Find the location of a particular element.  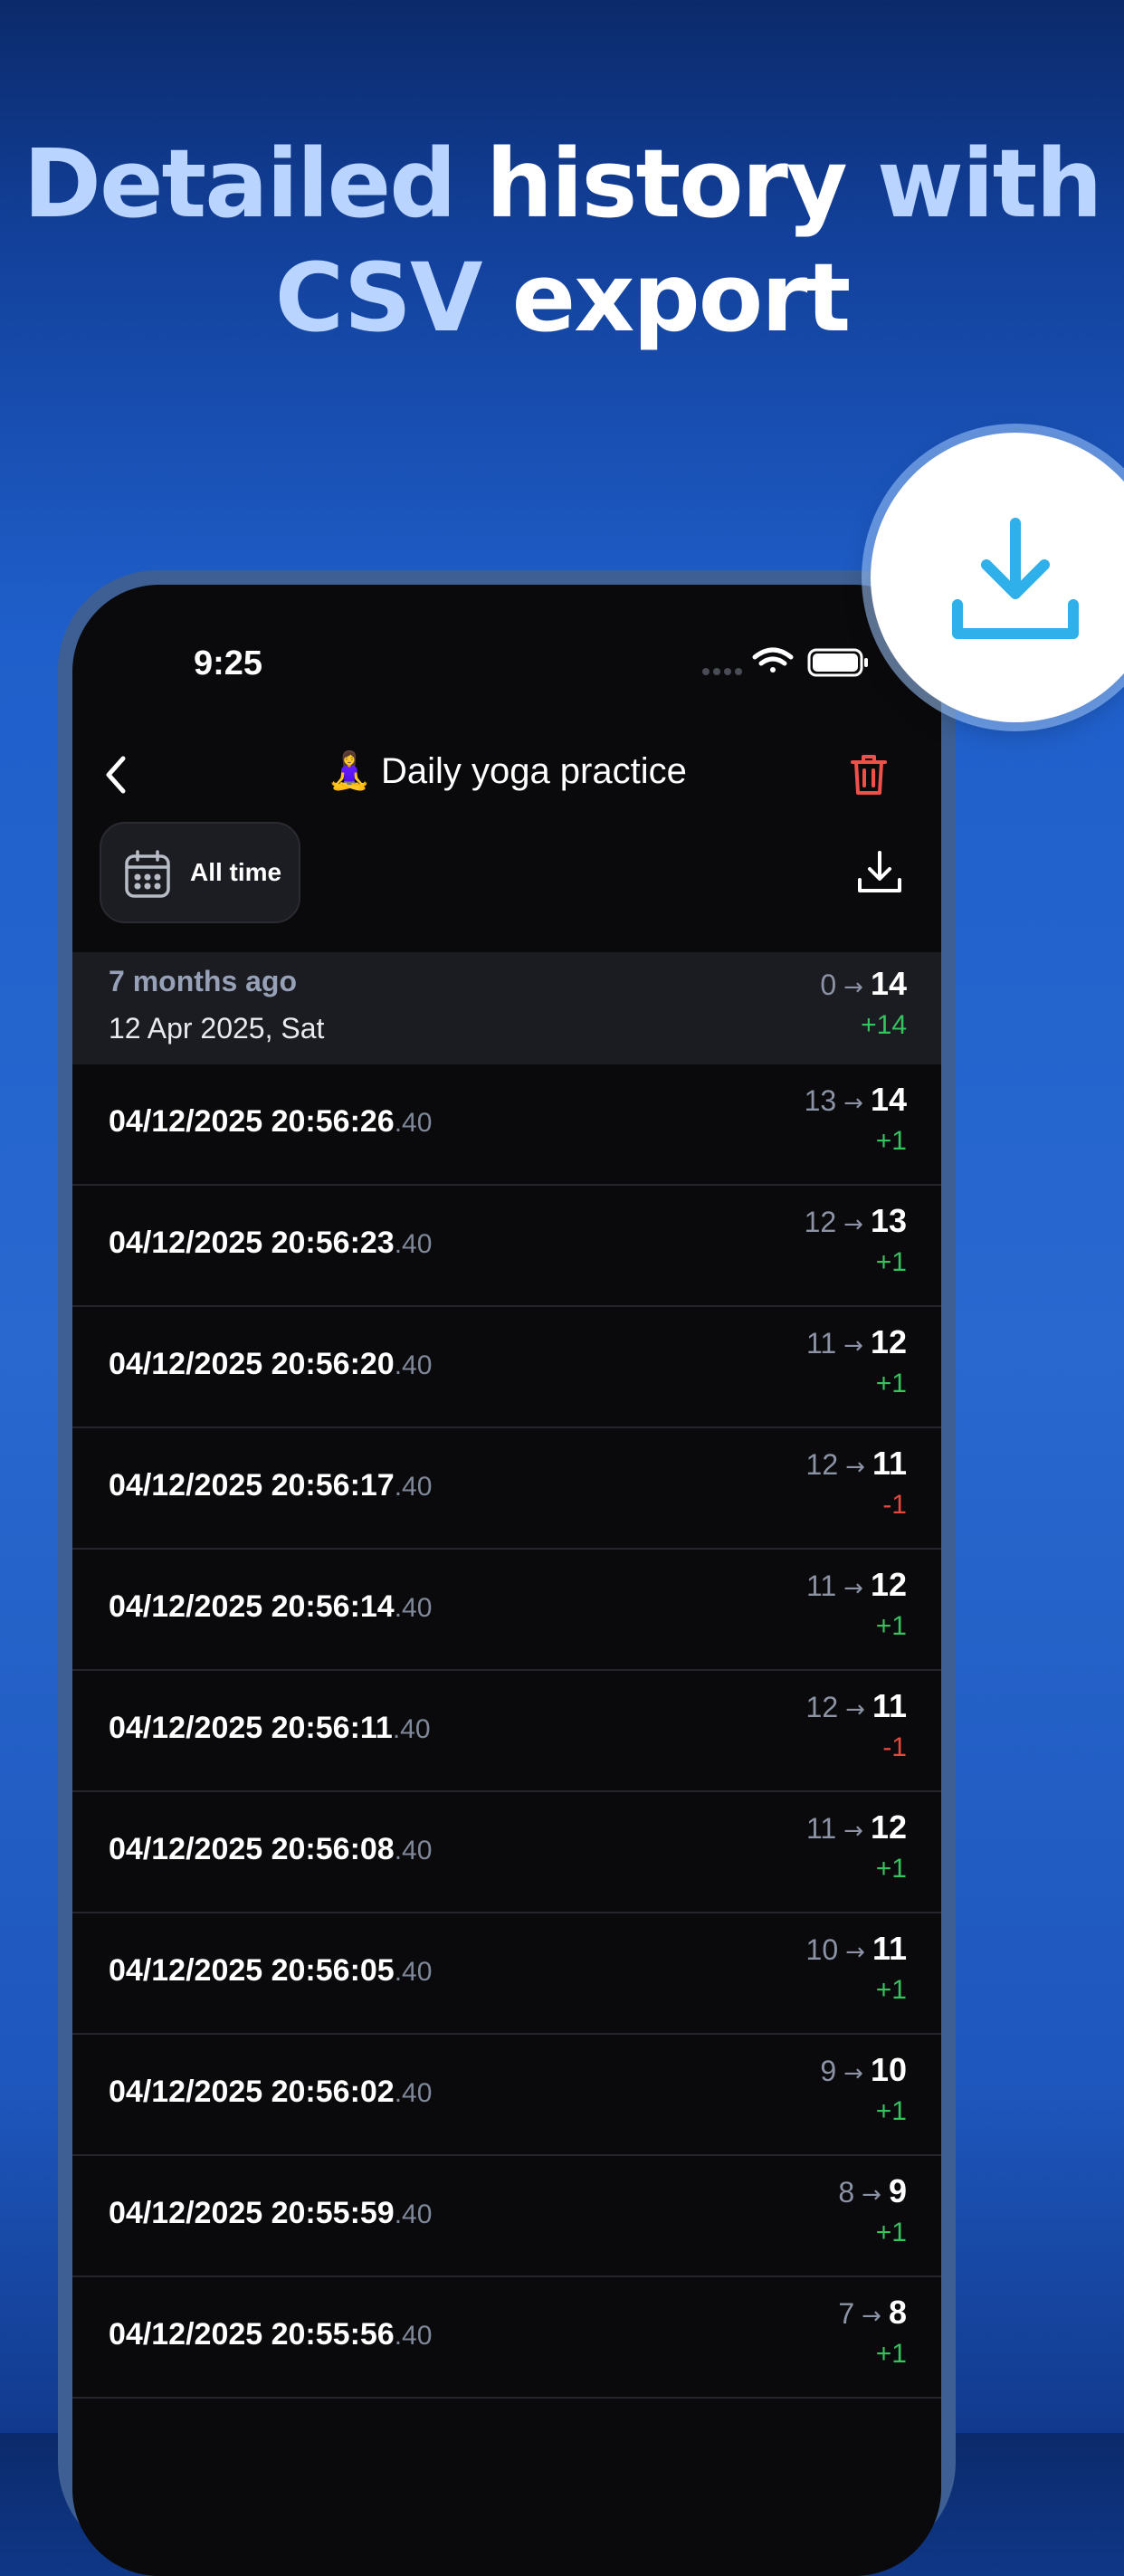

trash-icon is located at coordinates (869, 775).